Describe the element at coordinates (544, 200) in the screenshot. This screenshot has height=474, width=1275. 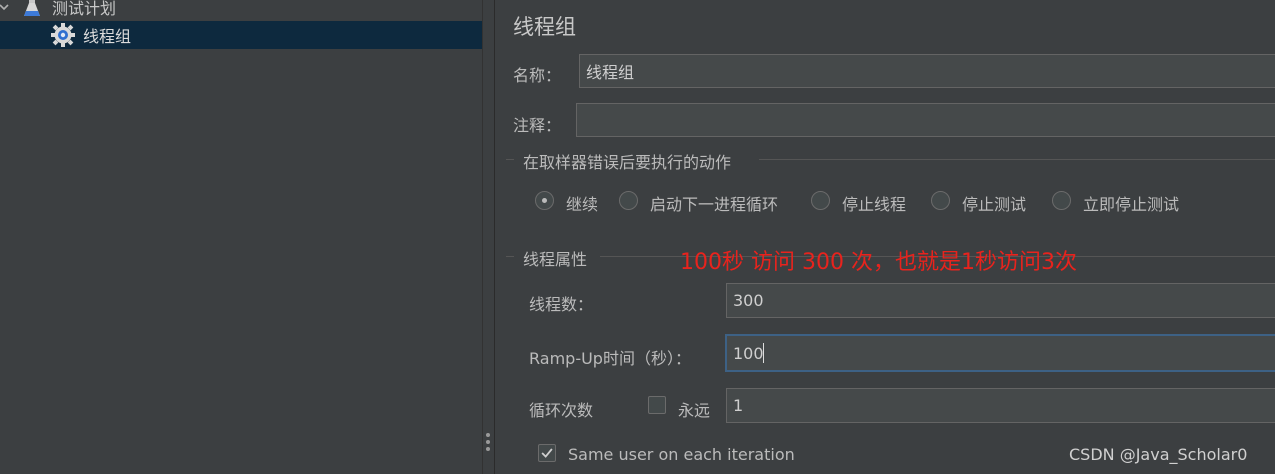
I see `radio-continue` at that location.